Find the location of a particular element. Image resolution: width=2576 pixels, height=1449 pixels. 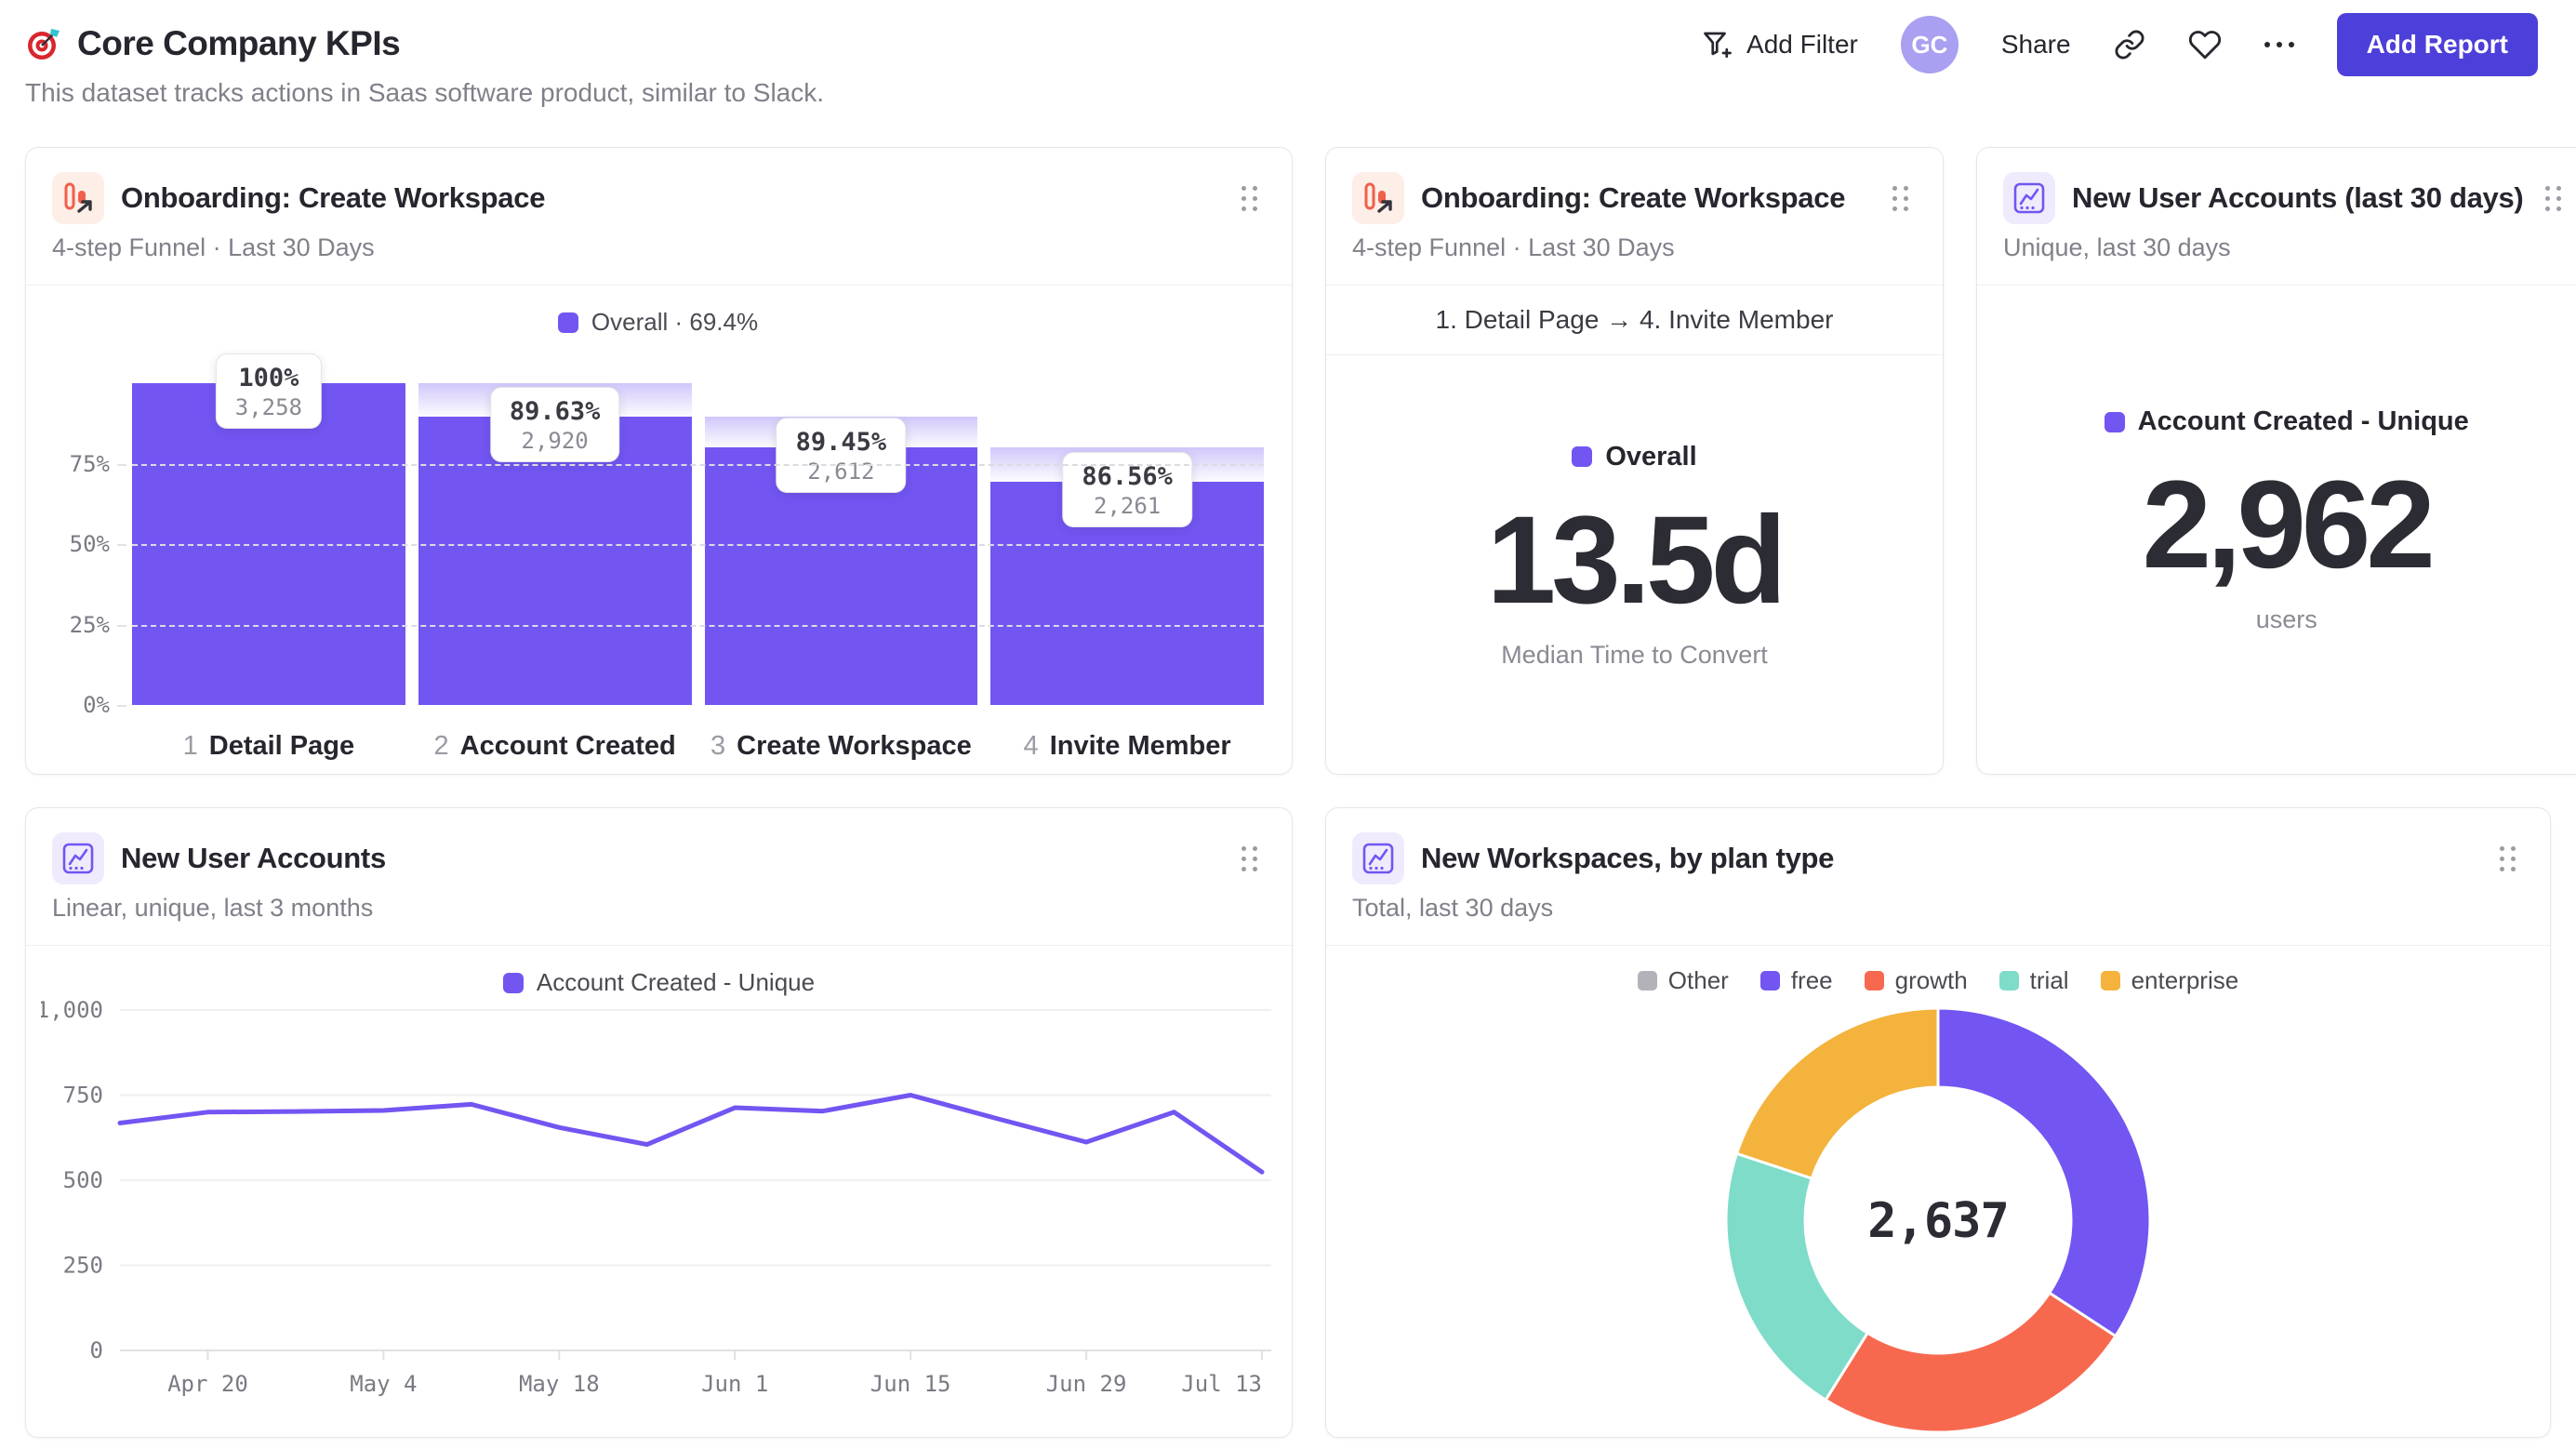

share-button: Share is located at coordinates (2036, 45).